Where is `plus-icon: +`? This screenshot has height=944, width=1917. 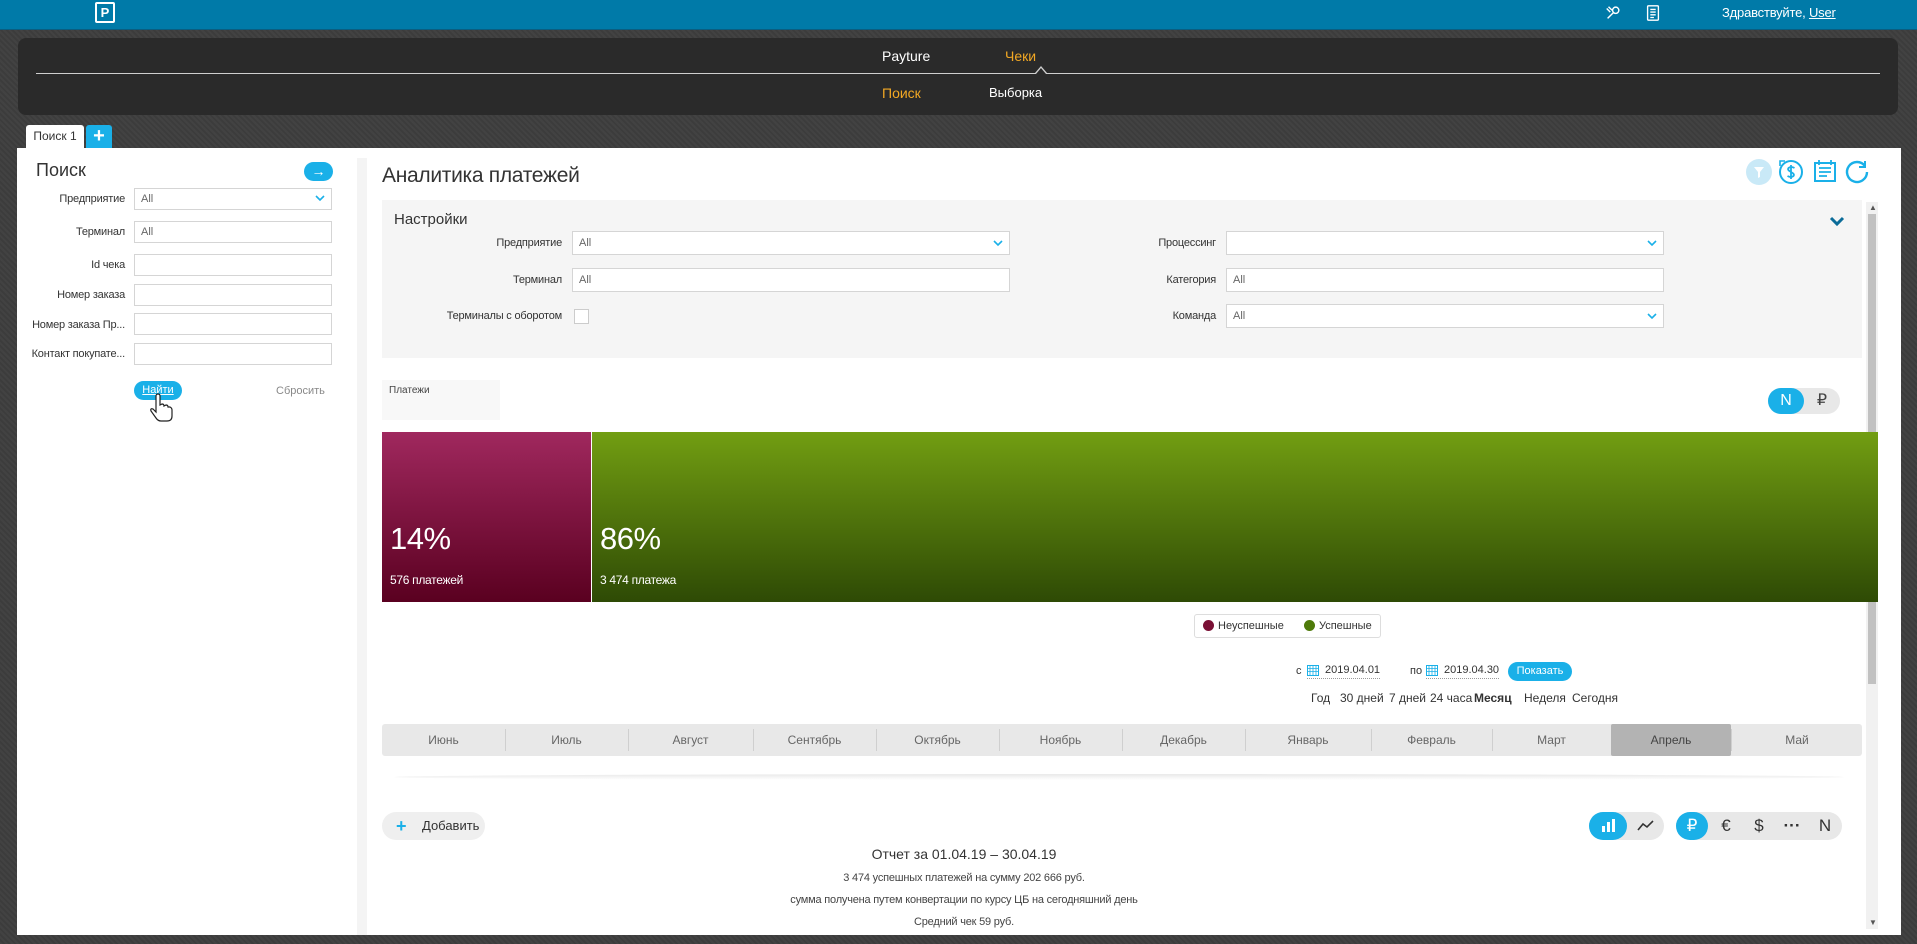 plus-icon: + is located at coordinates (401, 826).